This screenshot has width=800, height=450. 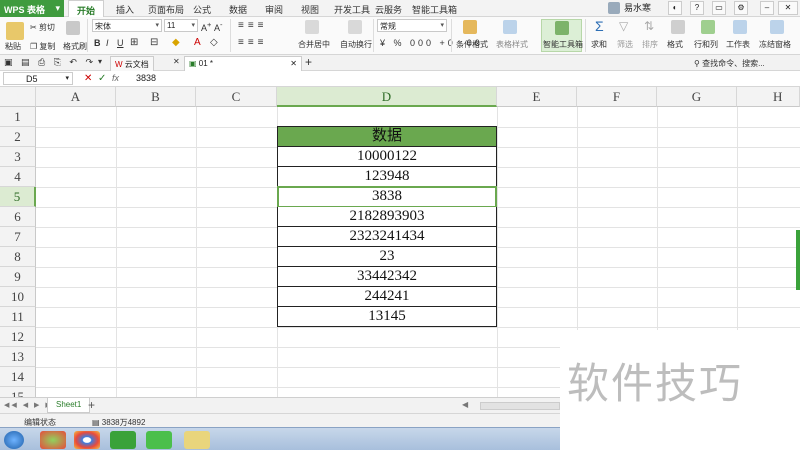 I want to click on close-tab-icon: ✕, so click(x=293, y=63).